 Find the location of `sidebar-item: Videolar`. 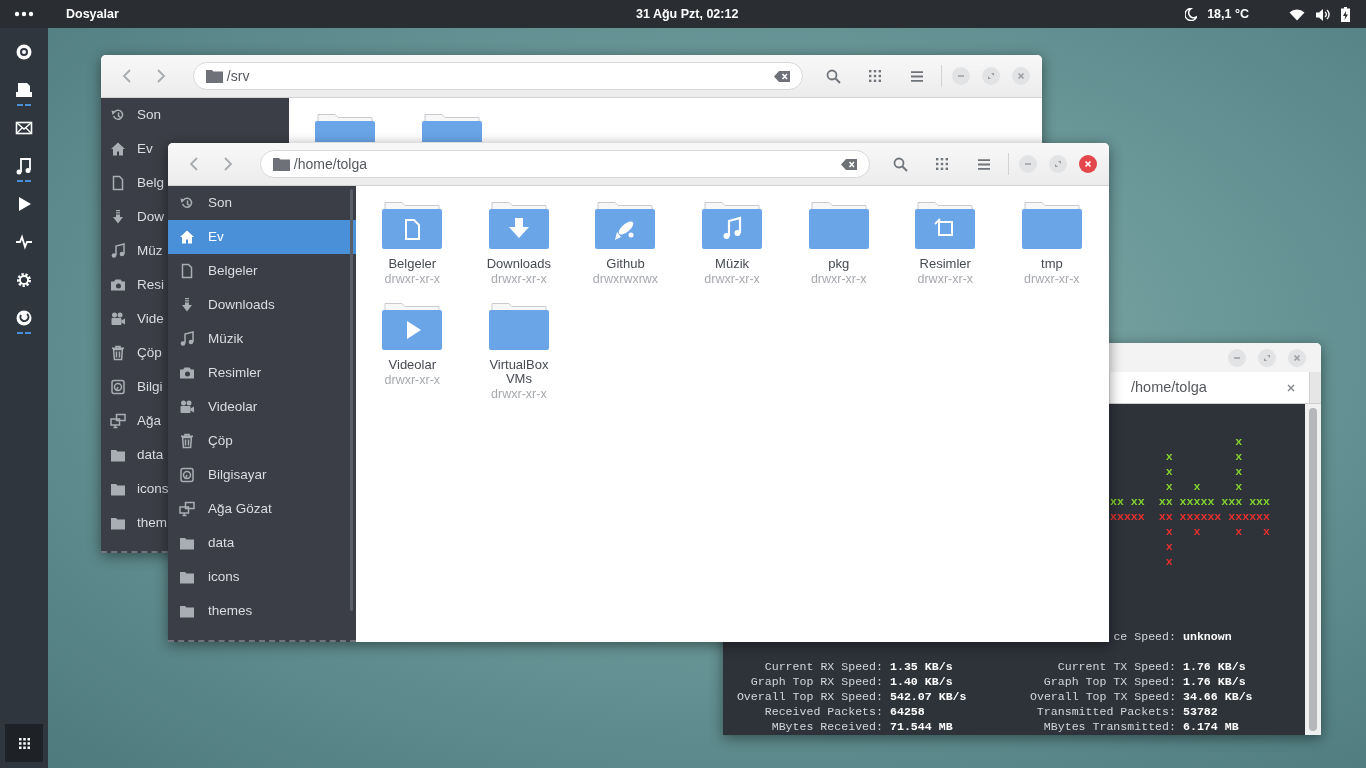

sidebar-item: Videolar is located at coordinates (262, 407).